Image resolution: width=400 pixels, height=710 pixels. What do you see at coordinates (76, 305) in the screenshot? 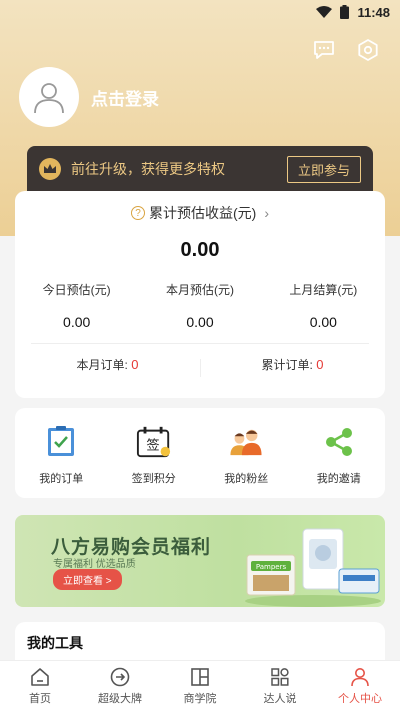
I see `stat-today: 今日预估(元) 0.00` at bounding box center [76, 305].